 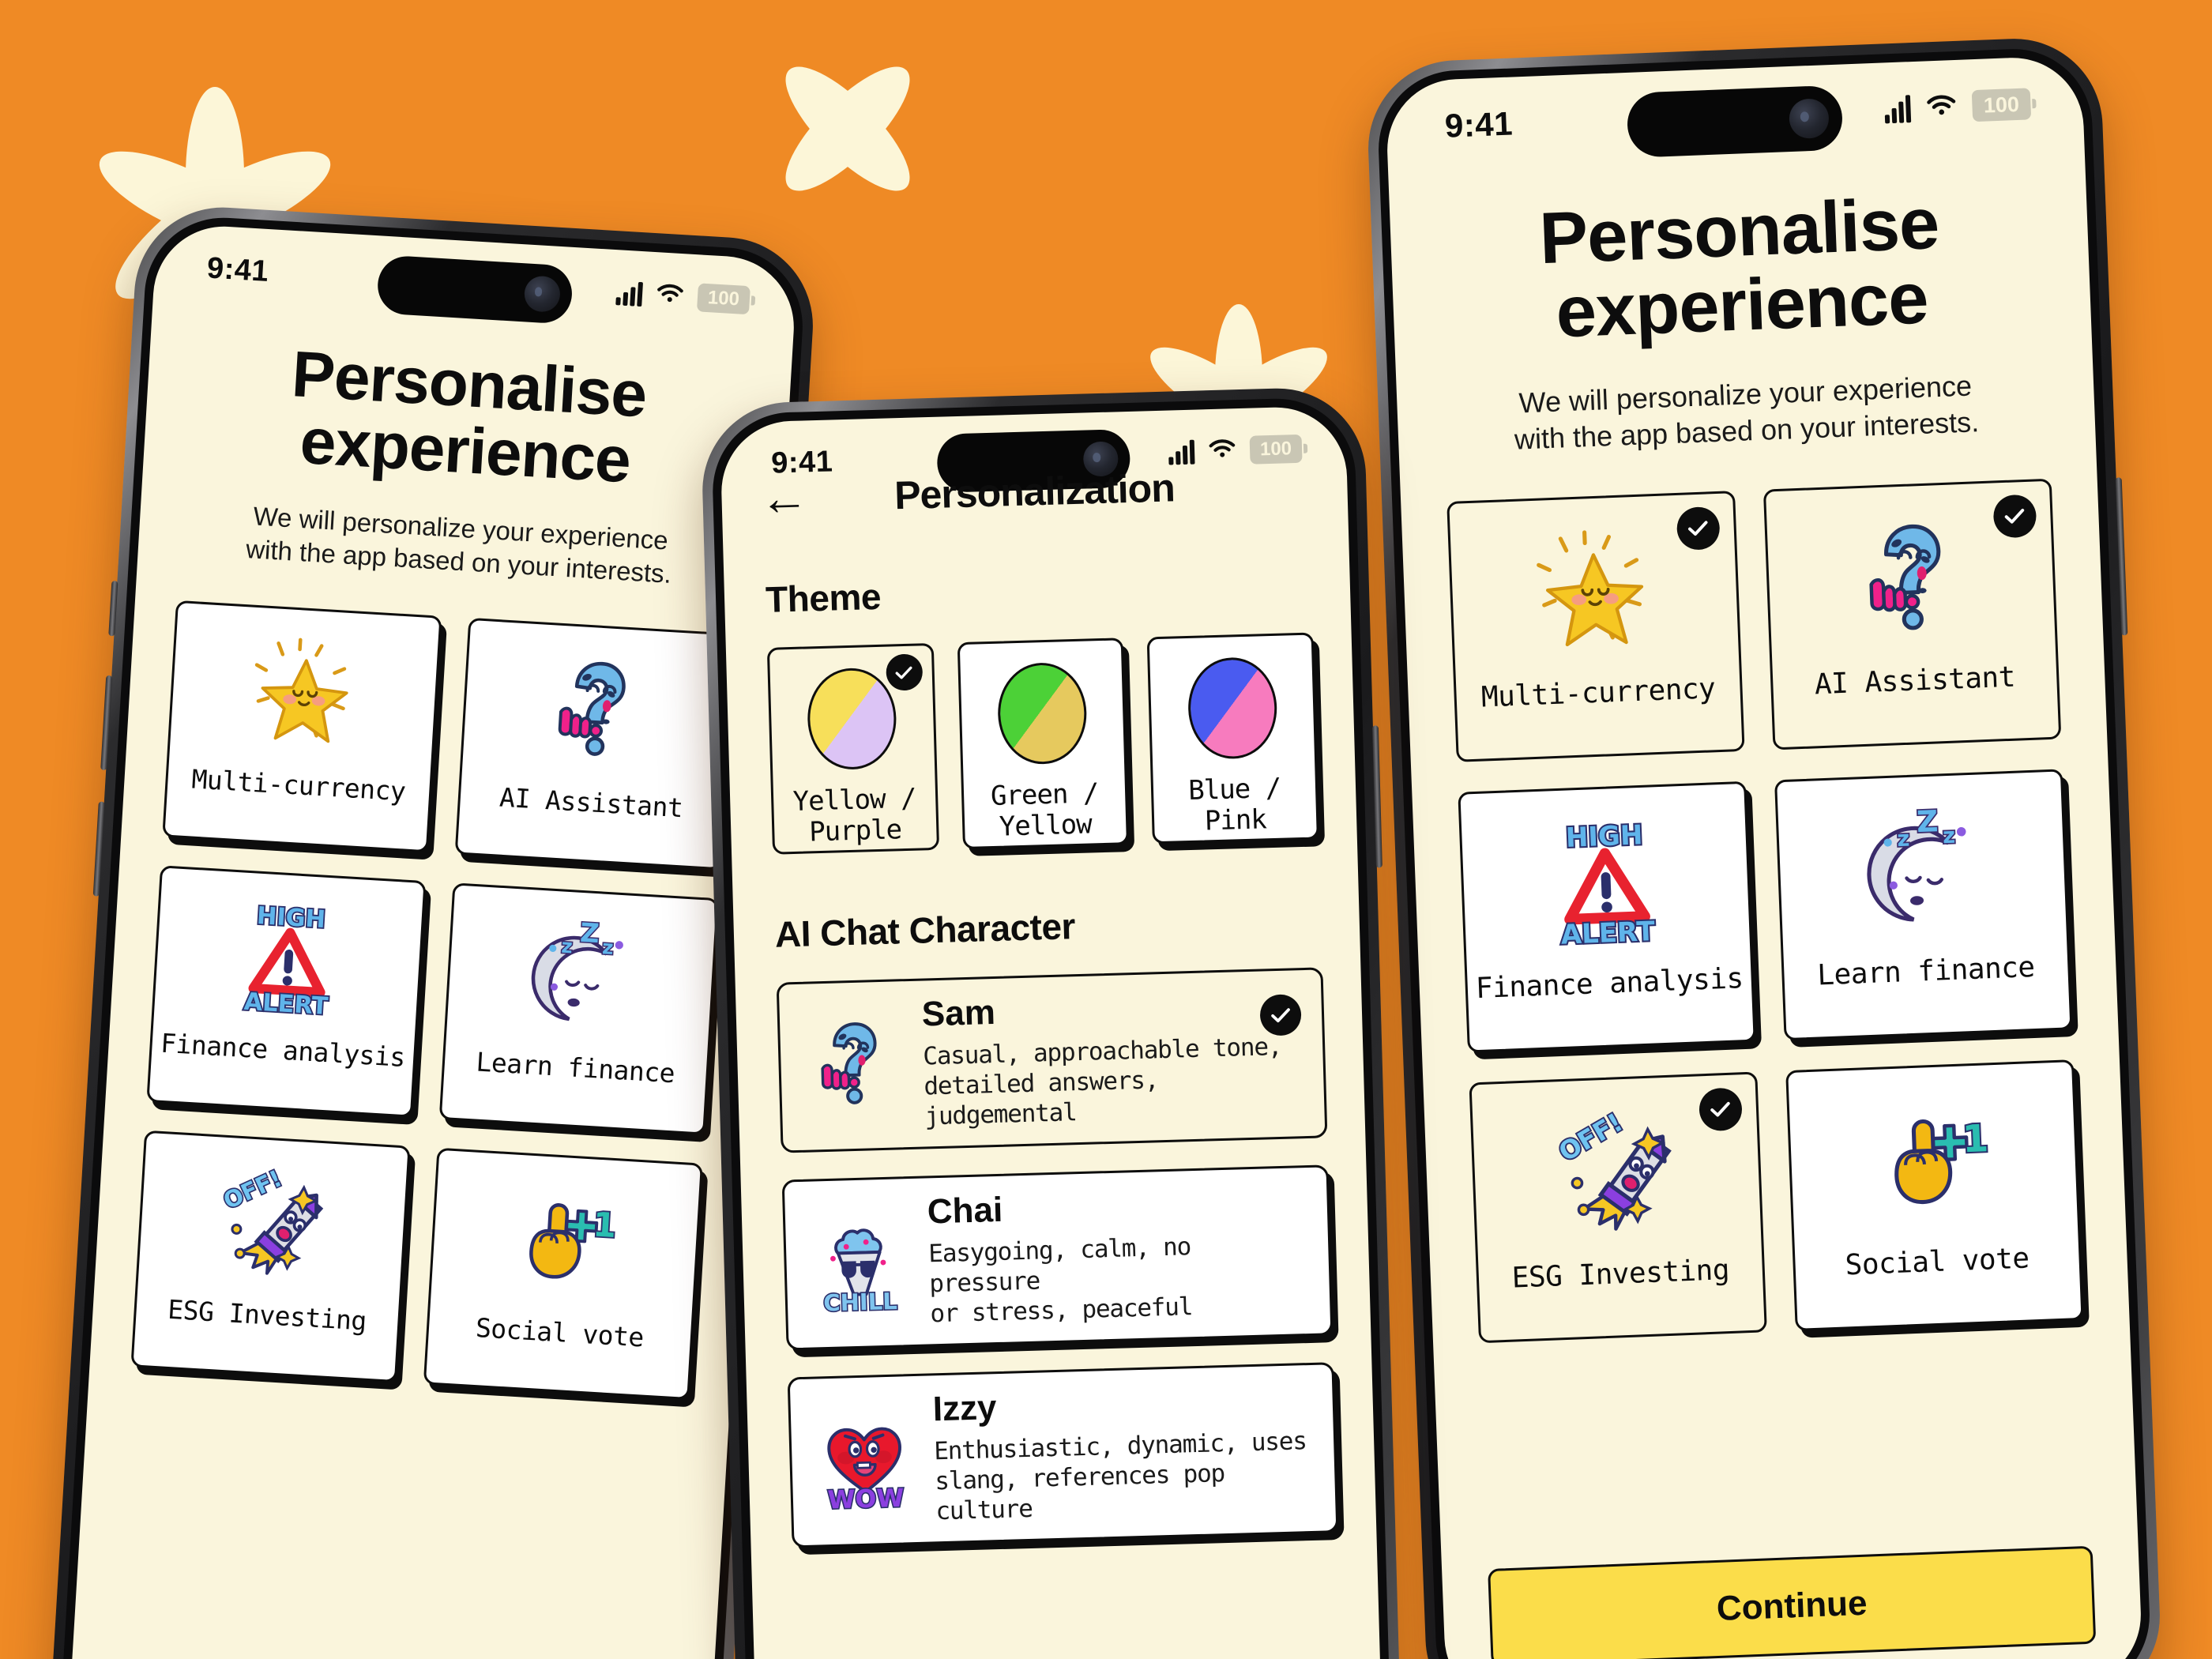 I want to click on continue-label: Continue, so click(x=1792, y=1606).